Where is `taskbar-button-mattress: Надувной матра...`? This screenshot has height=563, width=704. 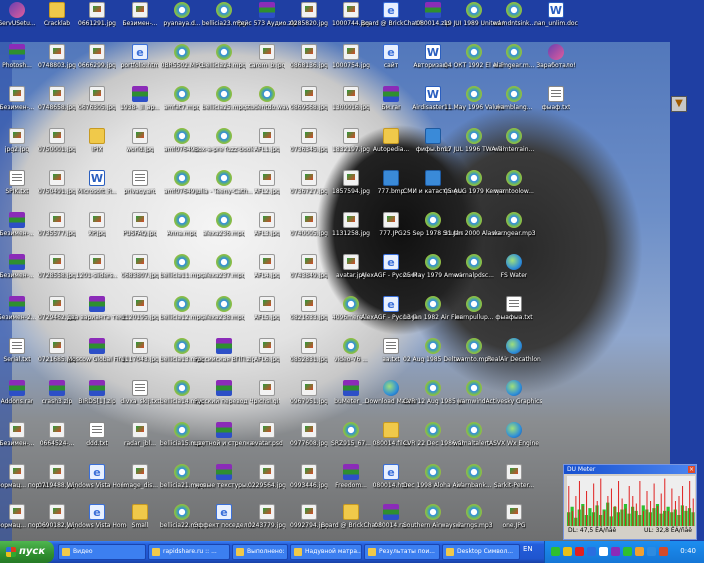
taskbar-button-mattress: Надувной матра... is located at coordinates (326, 552).